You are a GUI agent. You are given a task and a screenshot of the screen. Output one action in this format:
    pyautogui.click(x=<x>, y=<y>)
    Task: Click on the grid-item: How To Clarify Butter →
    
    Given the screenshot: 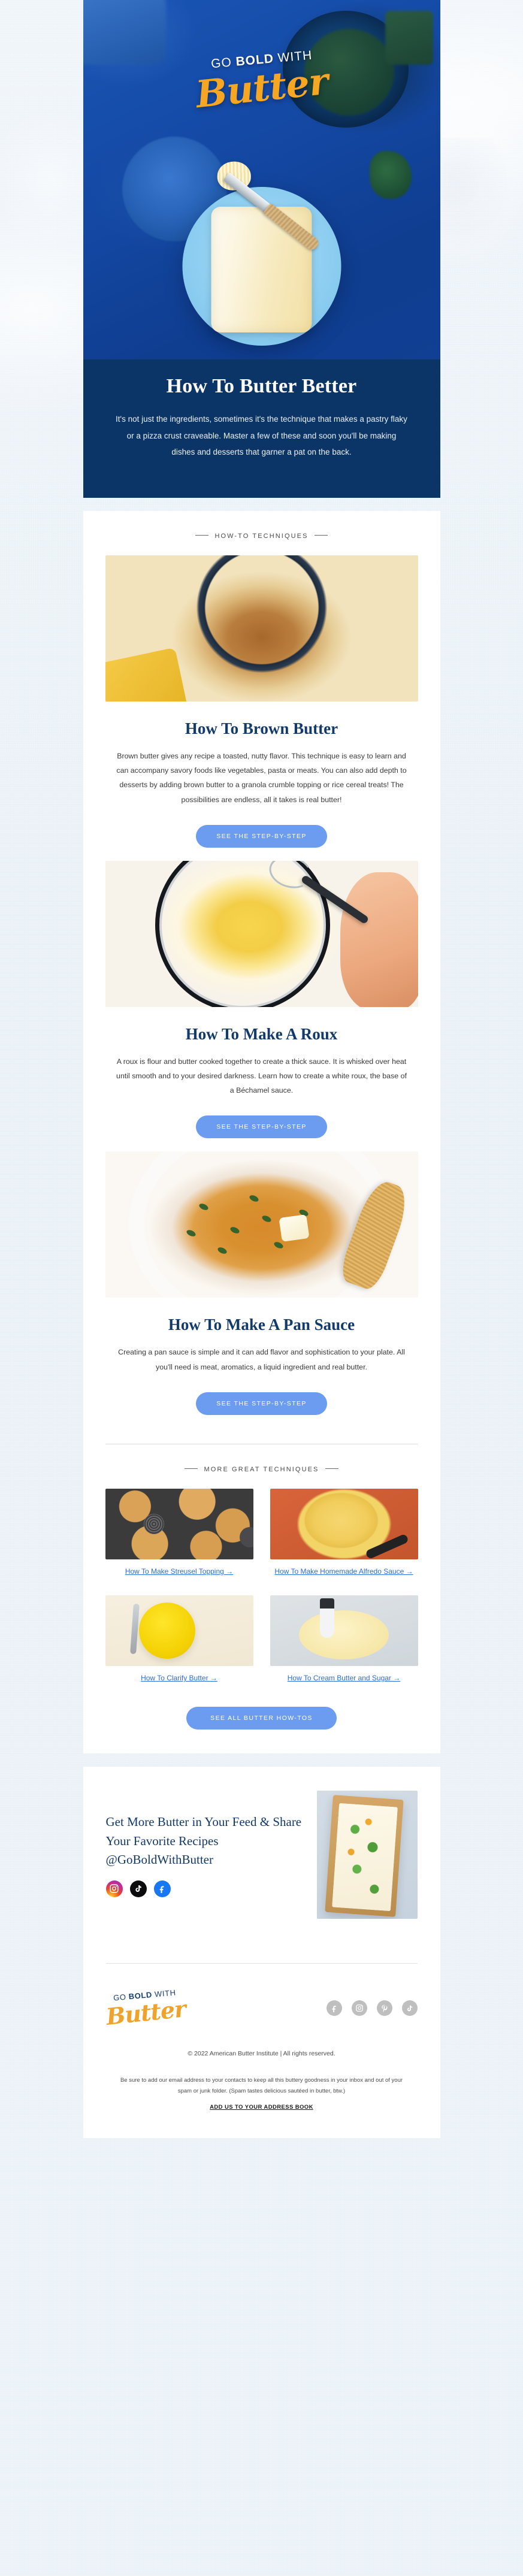 What is the action you would take?
    pyautogui.click(x=179, y=1640)
    